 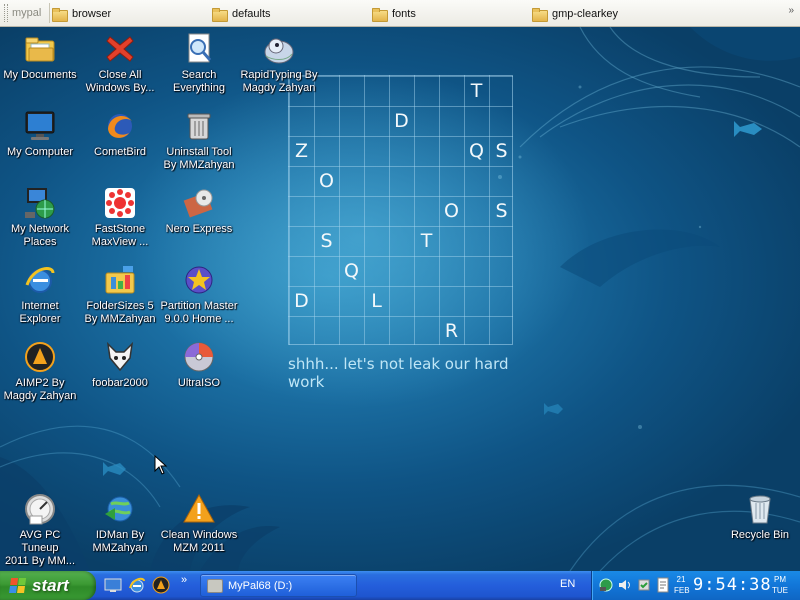 What do you see at coordinates (199, 541) in the screenshot?
I see `icon-label: Clean Windows MZM 2011` at bounding box center [199, 541].